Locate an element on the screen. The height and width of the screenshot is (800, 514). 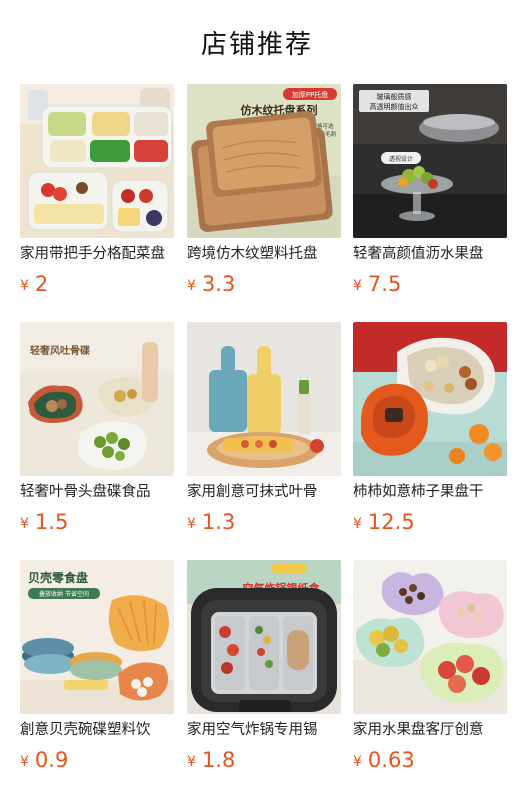
price-value: 1.3 is located at coordinates (218, 522).